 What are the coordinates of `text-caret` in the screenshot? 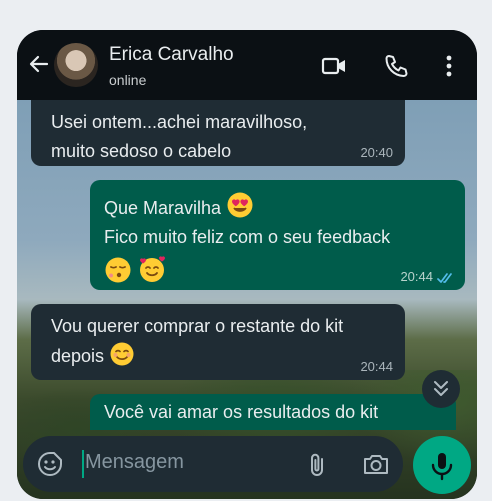 It's located at (83, 464).